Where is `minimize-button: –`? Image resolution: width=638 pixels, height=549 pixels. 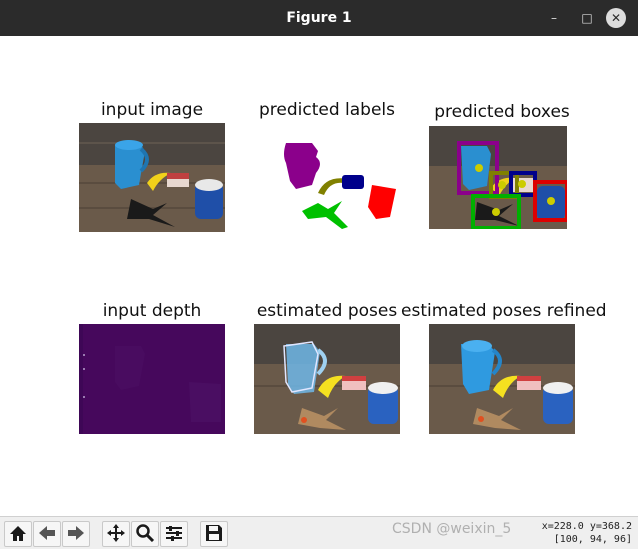
minimize-button: – is located at coordinates (554, 18).